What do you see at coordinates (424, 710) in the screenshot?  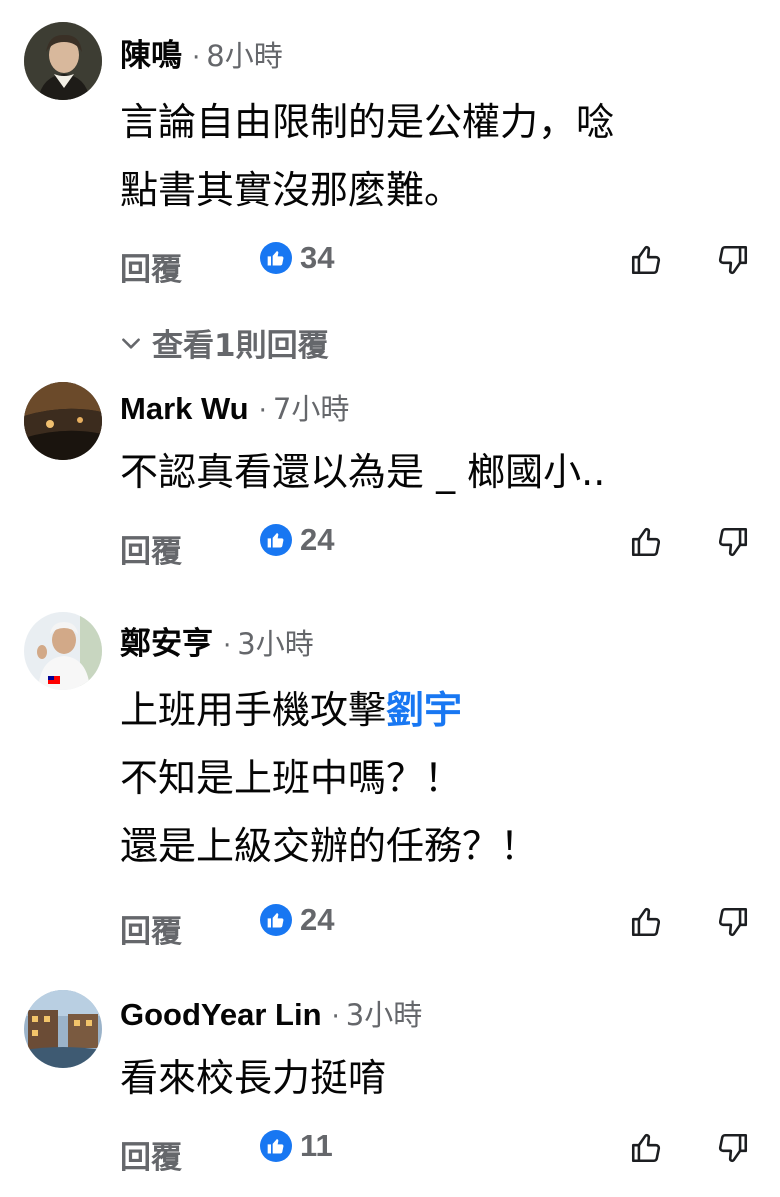 I see `mention-link: 劉宇` at bounding box center [424, 710].